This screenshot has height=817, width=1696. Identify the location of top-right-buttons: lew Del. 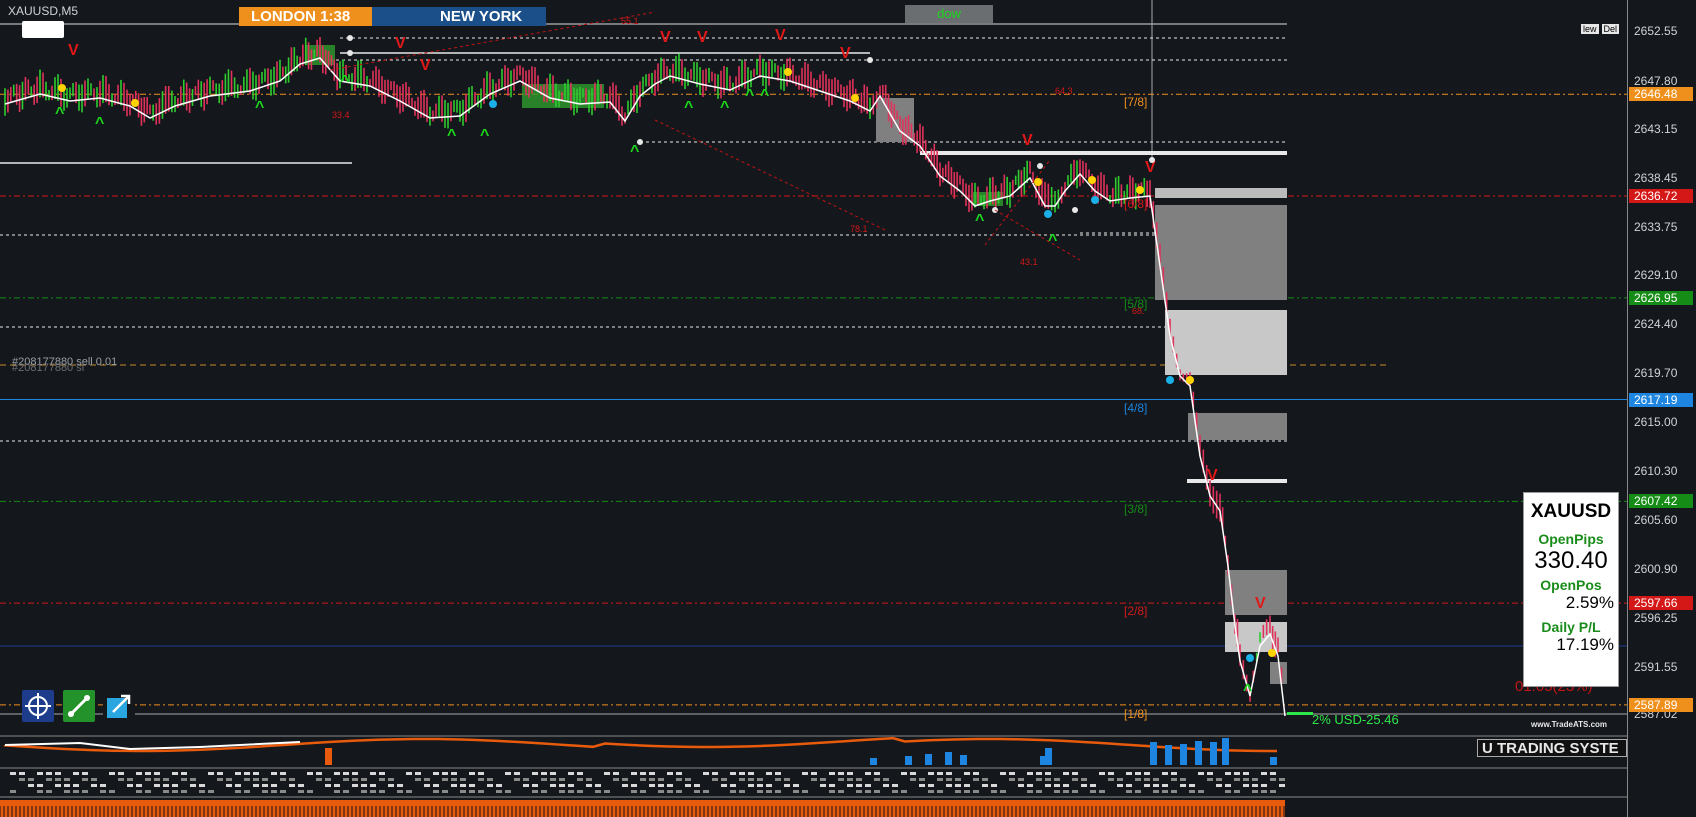
(1599, 29).